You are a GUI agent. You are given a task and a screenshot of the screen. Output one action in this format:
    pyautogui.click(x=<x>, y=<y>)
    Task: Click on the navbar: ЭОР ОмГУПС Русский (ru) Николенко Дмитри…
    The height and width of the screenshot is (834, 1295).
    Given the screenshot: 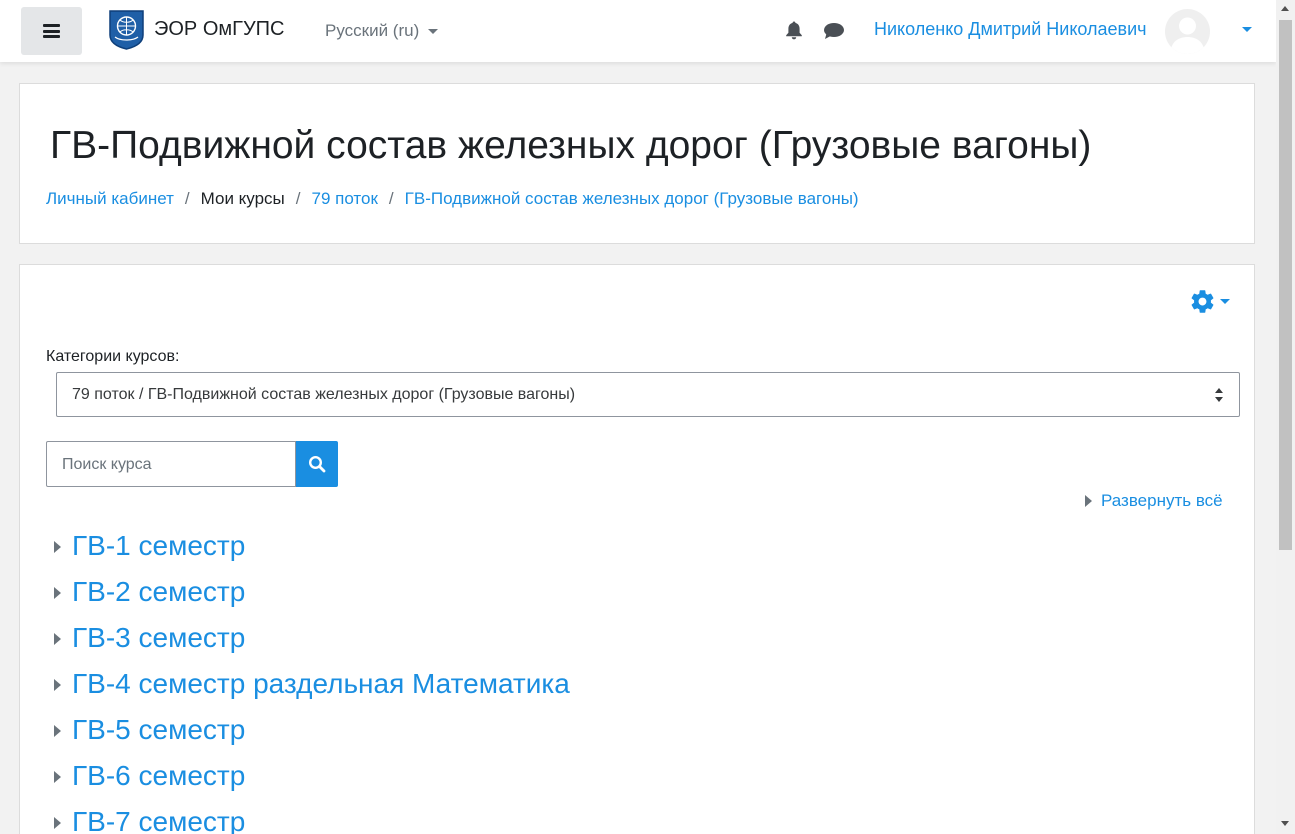 What is the action you would take?
    pyautogui.click(x=638, y=31)
    